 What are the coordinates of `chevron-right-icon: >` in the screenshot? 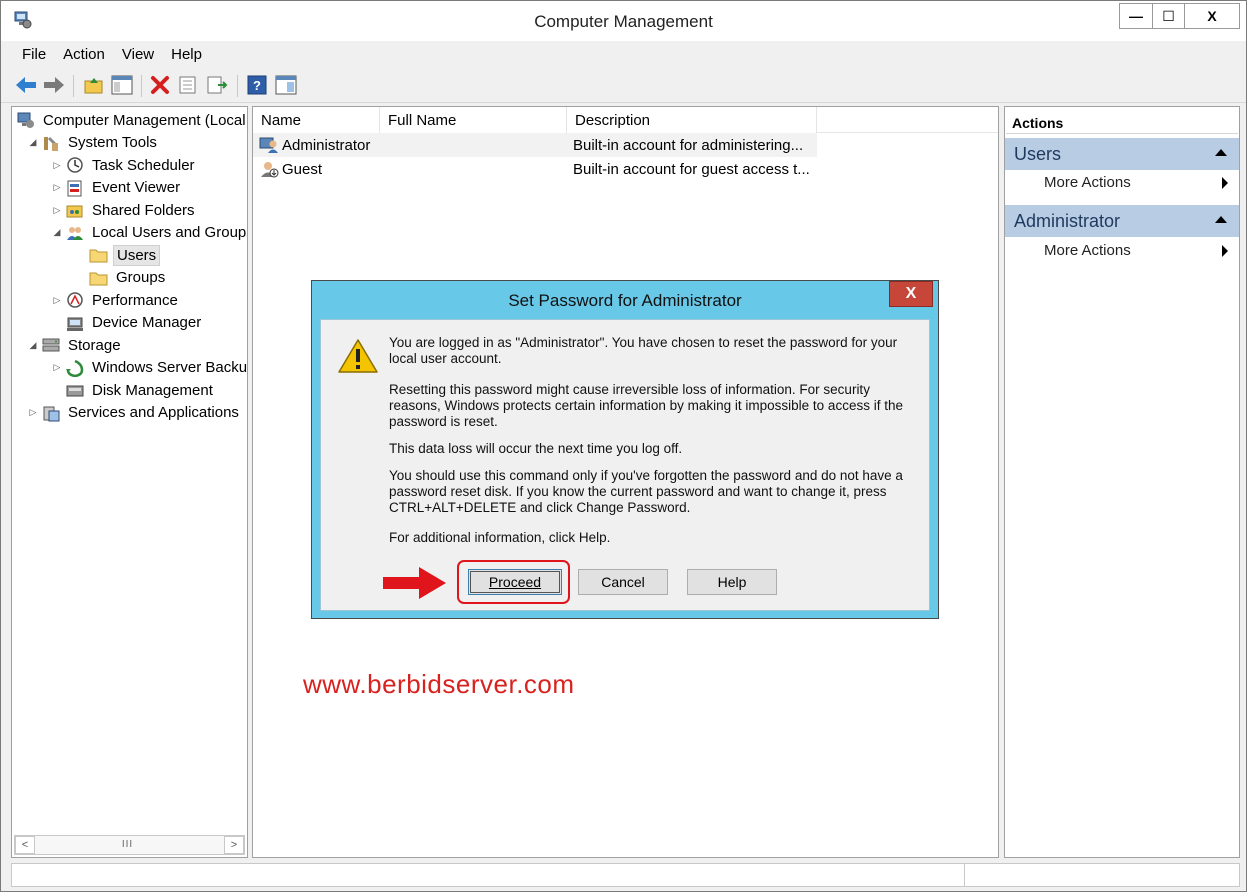 It's located at (234, 845).